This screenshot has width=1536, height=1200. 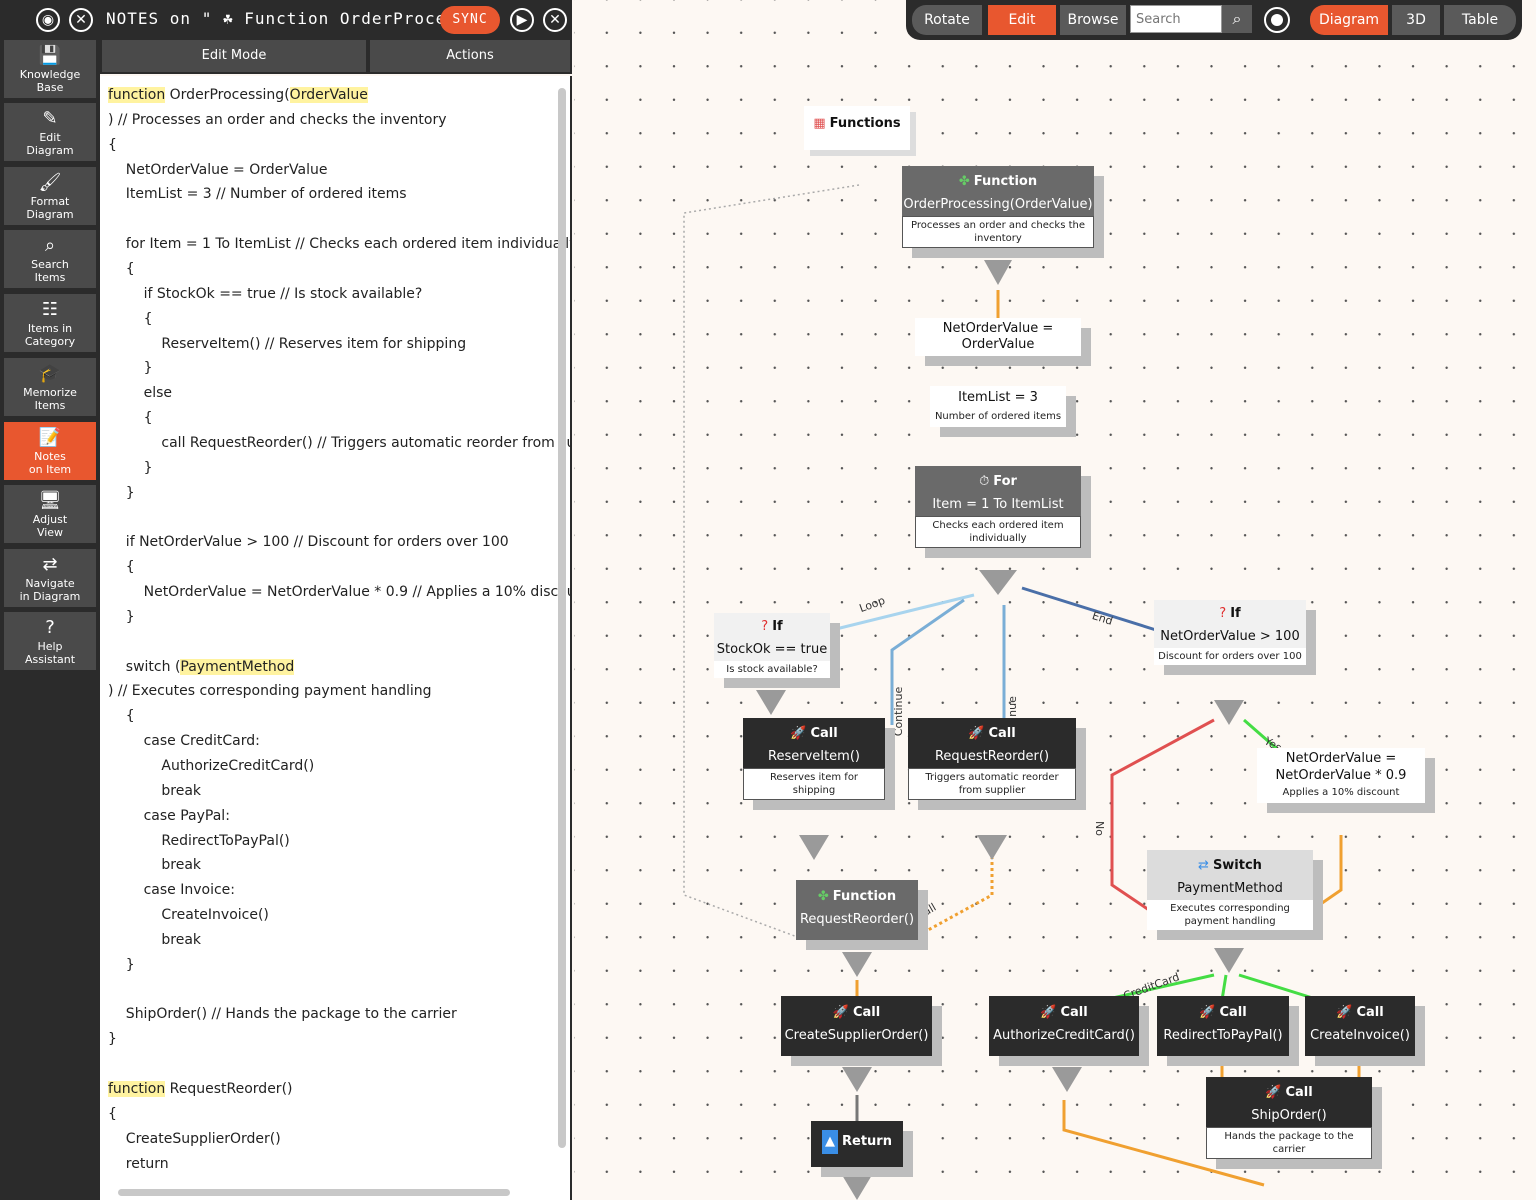 I want to click on sidebar-item-format-diagram: 🖌 Format Diagram, so click(x=50, y=196).